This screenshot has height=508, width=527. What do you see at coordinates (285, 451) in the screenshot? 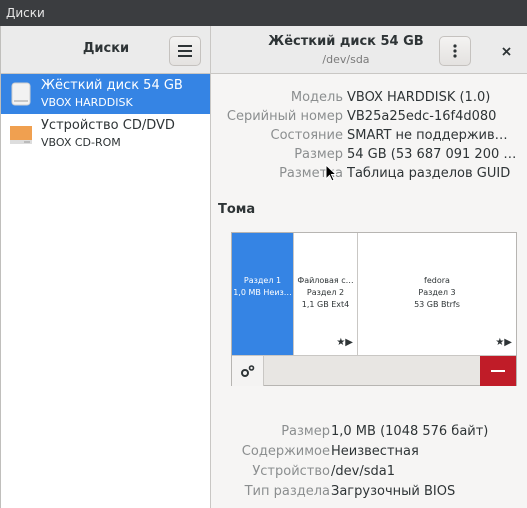
I see `part-content-label: Содержимое` at bounding box center [285, 451].